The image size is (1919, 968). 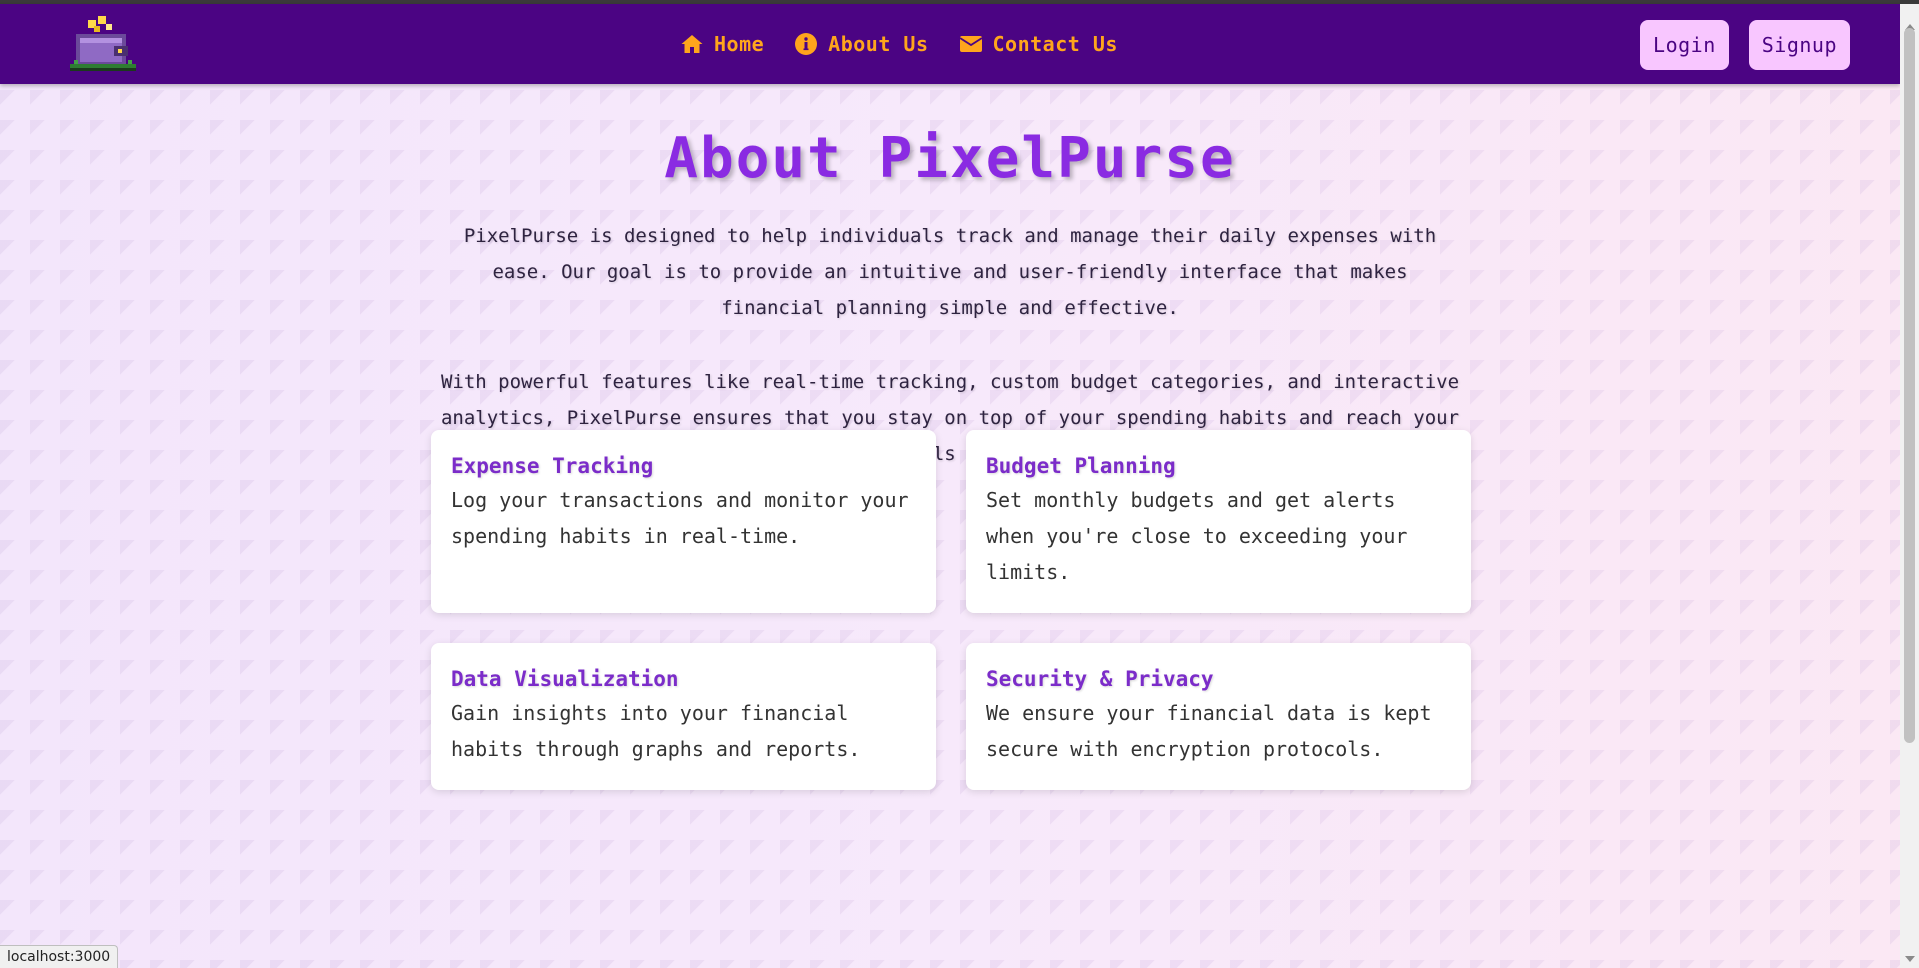 I want to click on nav-links: Home About Us Contact Us, so click(x=899, y=44).